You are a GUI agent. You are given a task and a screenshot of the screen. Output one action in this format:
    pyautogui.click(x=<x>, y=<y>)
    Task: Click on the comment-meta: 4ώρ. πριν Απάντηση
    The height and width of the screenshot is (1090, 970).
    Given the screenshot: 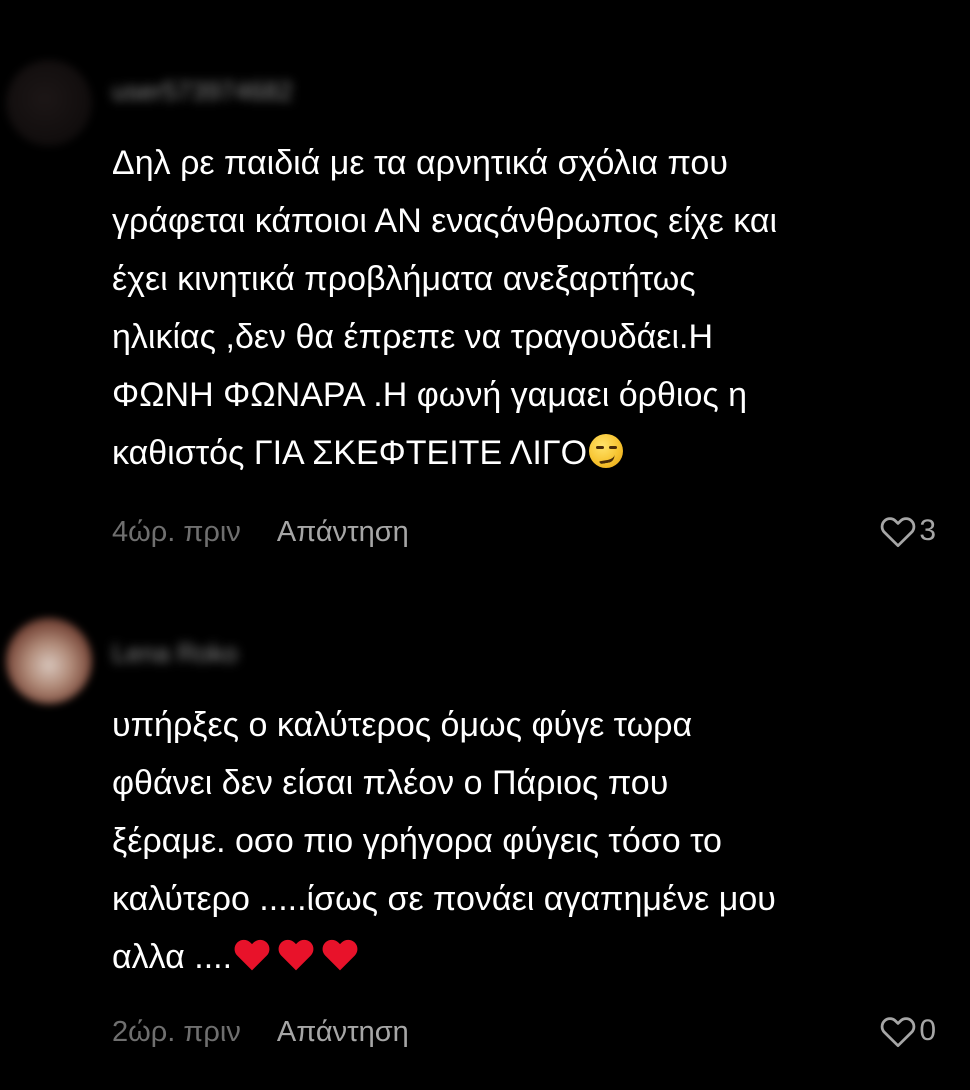 What is the action you would take?
    pyautogui.click(x=260, y=532)
    